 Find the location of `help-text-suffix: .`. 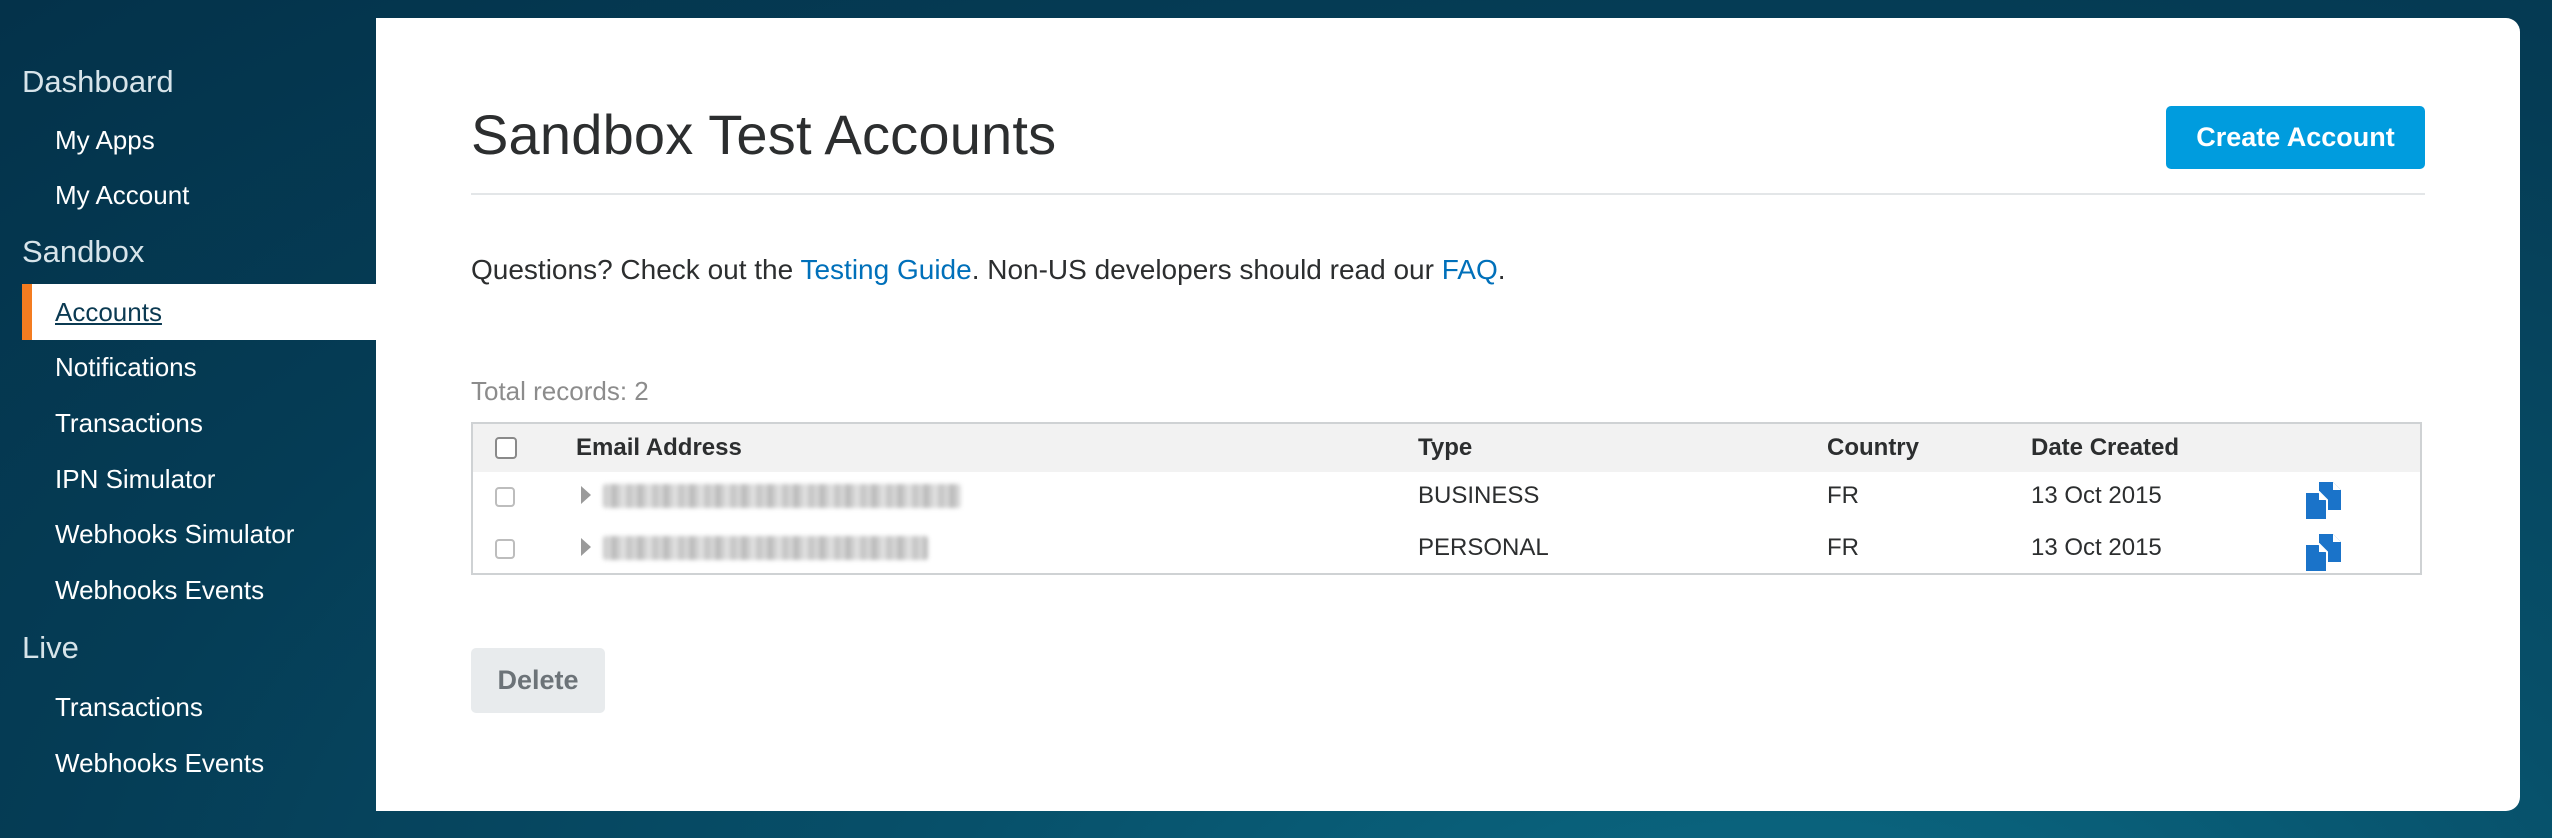

help-text-suffix: . is located at coordinates (1501, 269).